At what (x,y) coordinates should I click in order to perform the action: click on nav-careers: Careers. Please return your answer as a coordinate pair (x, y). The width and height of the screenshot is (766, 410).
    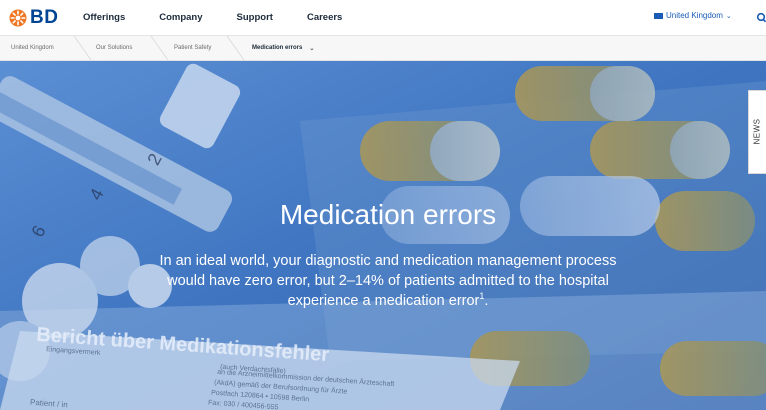
    Looking at the image, I should click on (324, 17).